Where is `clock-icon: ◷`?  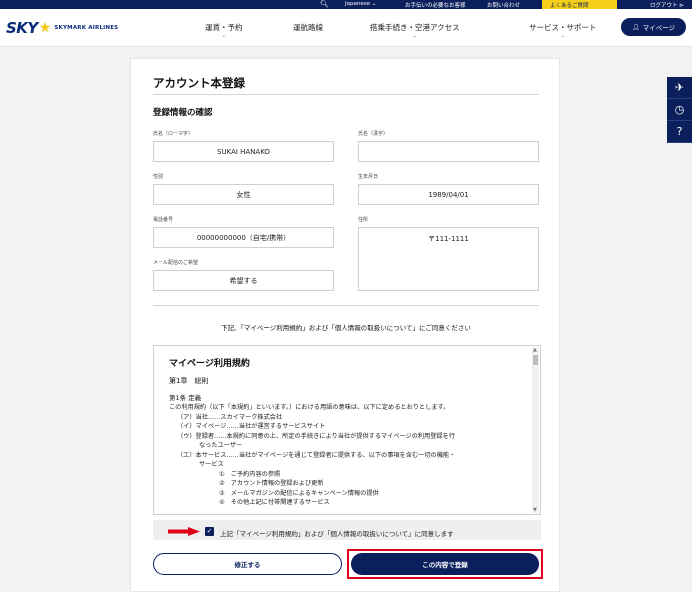 clock-icon: ◷ is located at coordinates (679, 110).